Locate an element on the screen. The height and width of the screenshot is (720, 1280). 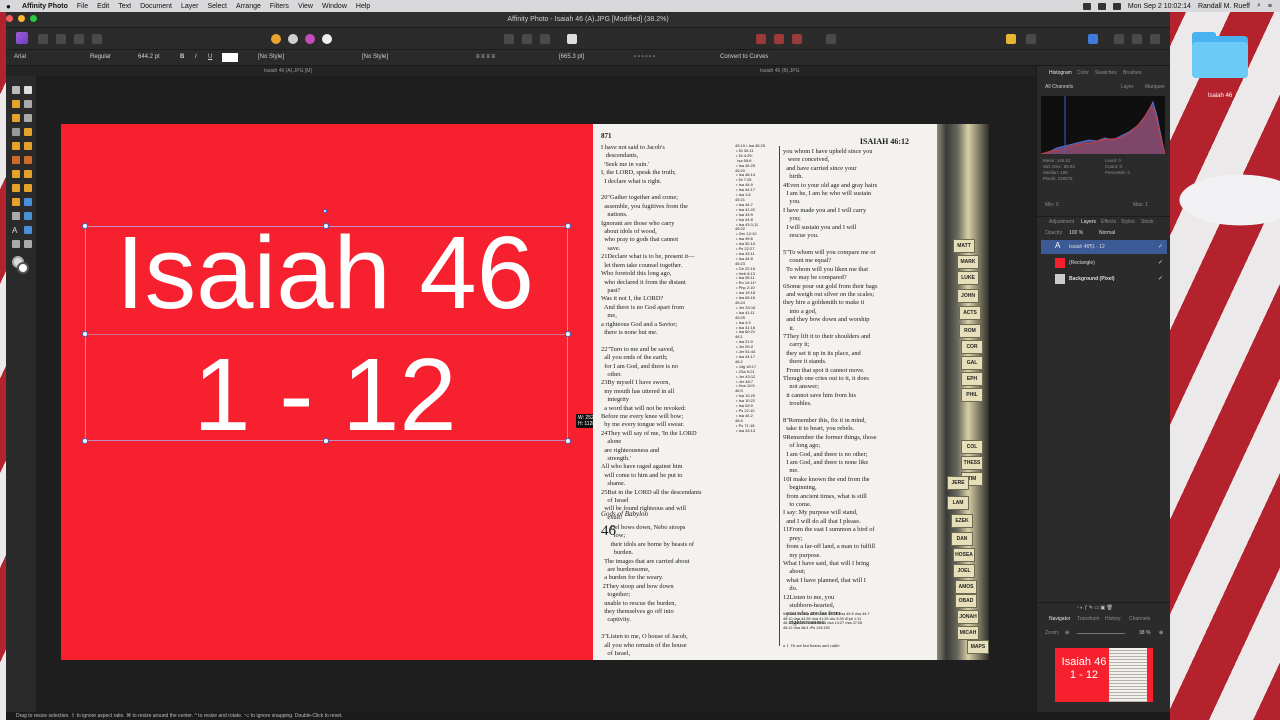
healing-brush-icon is located at coordinates (28, 174).